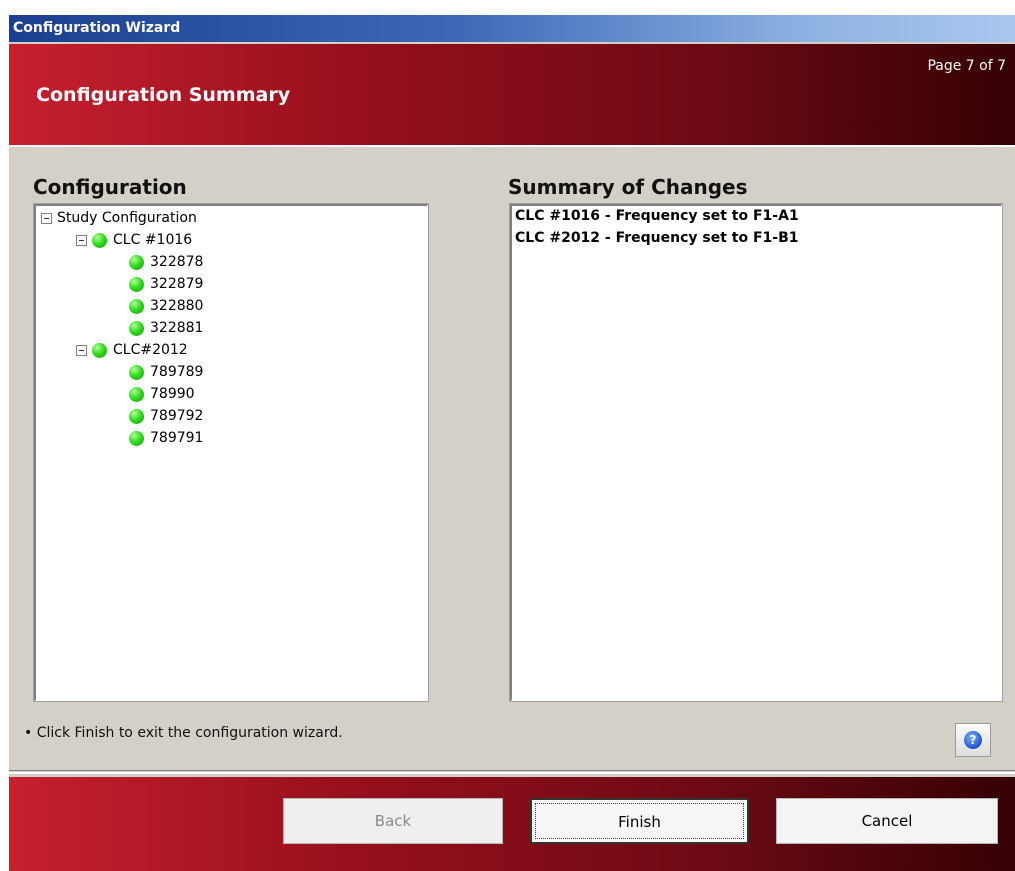  What do you see at coordinates (628, 187) in the screenshot?
I see `summary-heading: Summary of Changes` at bounding box center [628, 187].